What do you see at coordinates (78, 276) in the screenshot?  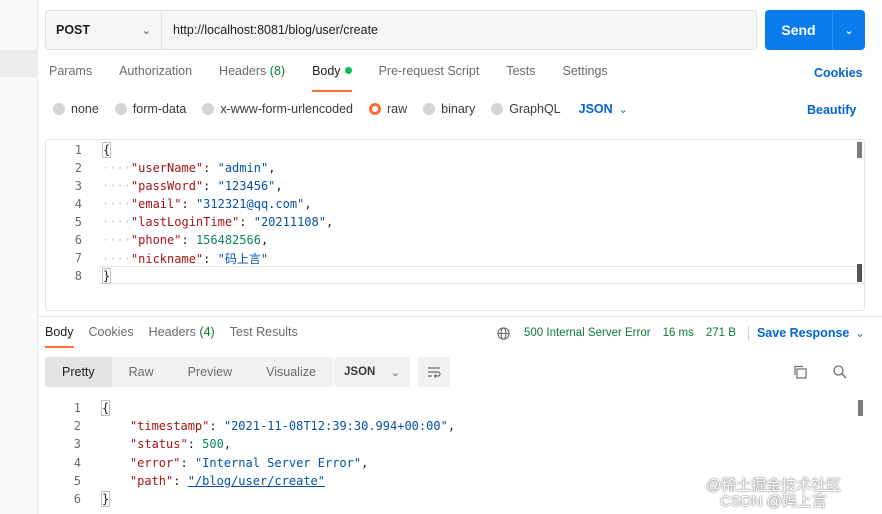 I see `line-number: 8` at bounding box center [78, 276].